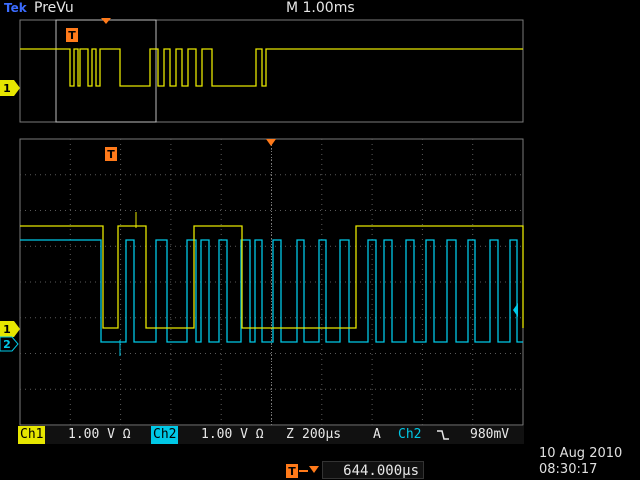 Image resolution: width=640 pixels, height=480 pixels. I want to click on trigger-position-icon: T, so click(302, 471).